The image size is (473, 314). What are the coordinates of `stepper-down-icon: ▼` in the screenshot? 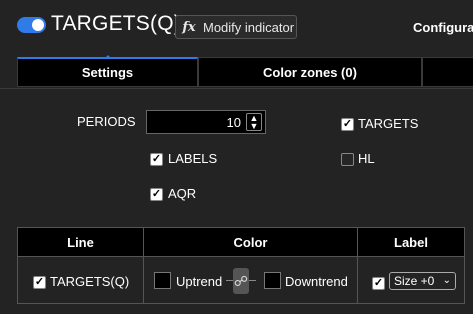 It's located at (254, 126).